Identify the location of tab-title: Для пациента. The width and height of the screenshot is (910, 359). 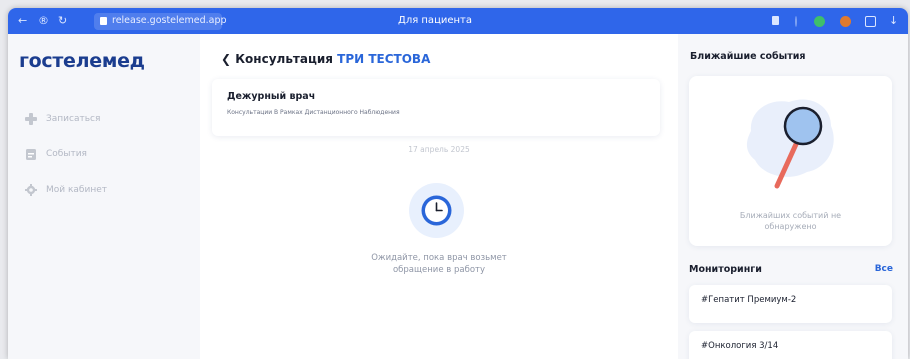
(435, 20).